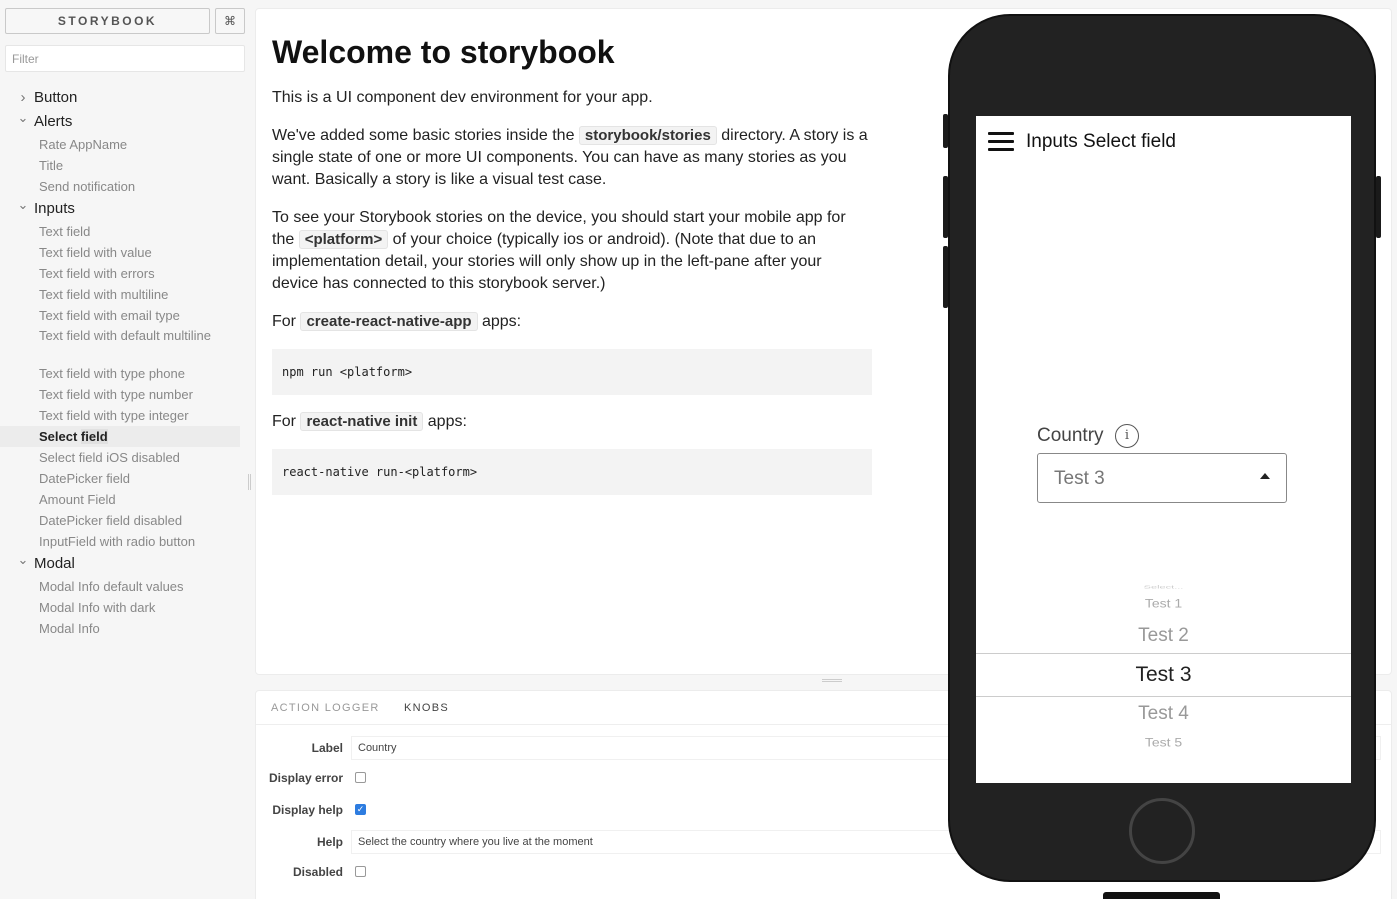 The width and height of the screenshot is (1397, 899). What do you see at coordinates (249, 482) in the screenshot?
I see `sidebar-resize-handle` at bounding box center [249, 482].